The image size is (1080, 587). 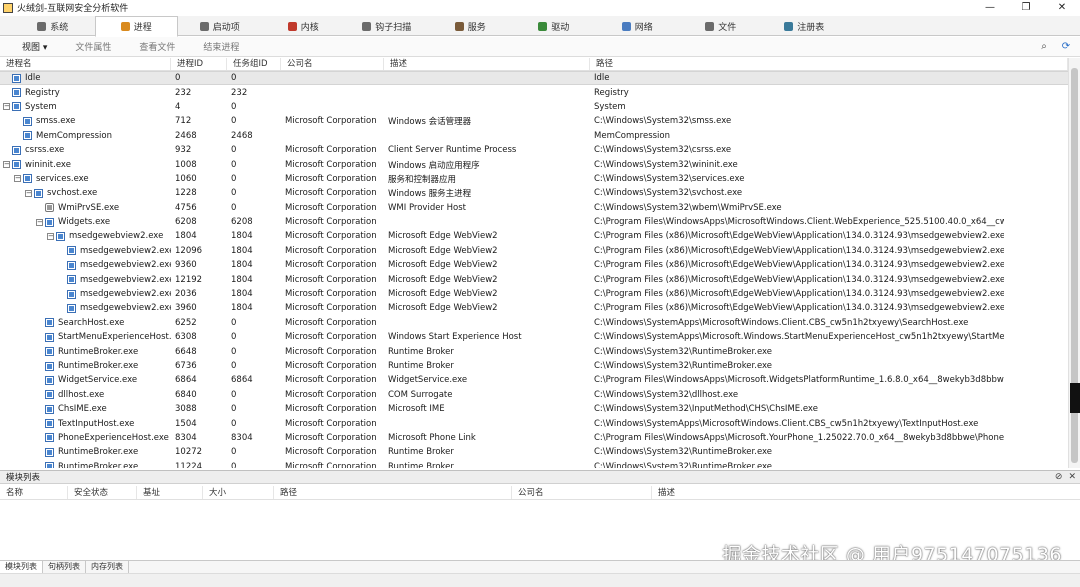 What do you see at coordinates (332, 64) in the screenshot?
I see `column-header-company: 公司名` at bounding box center [332, 64].